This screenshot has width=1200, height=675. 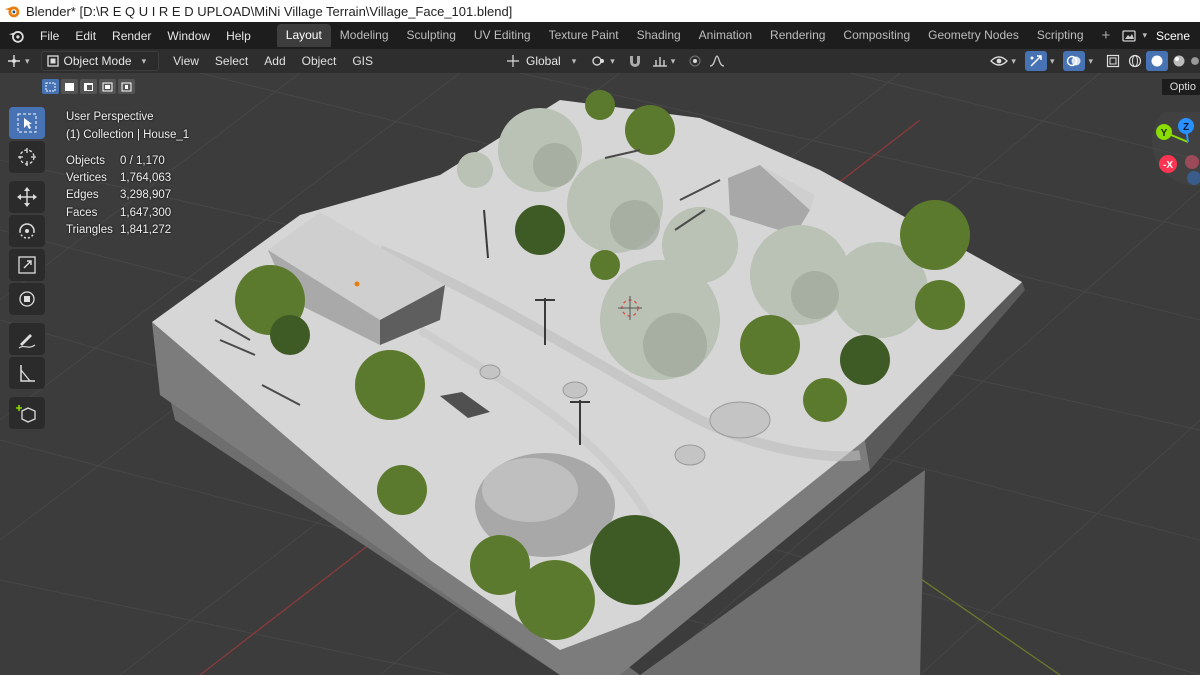 I want to click on tab-modeling: Modeling, so click(x=364, y=35).